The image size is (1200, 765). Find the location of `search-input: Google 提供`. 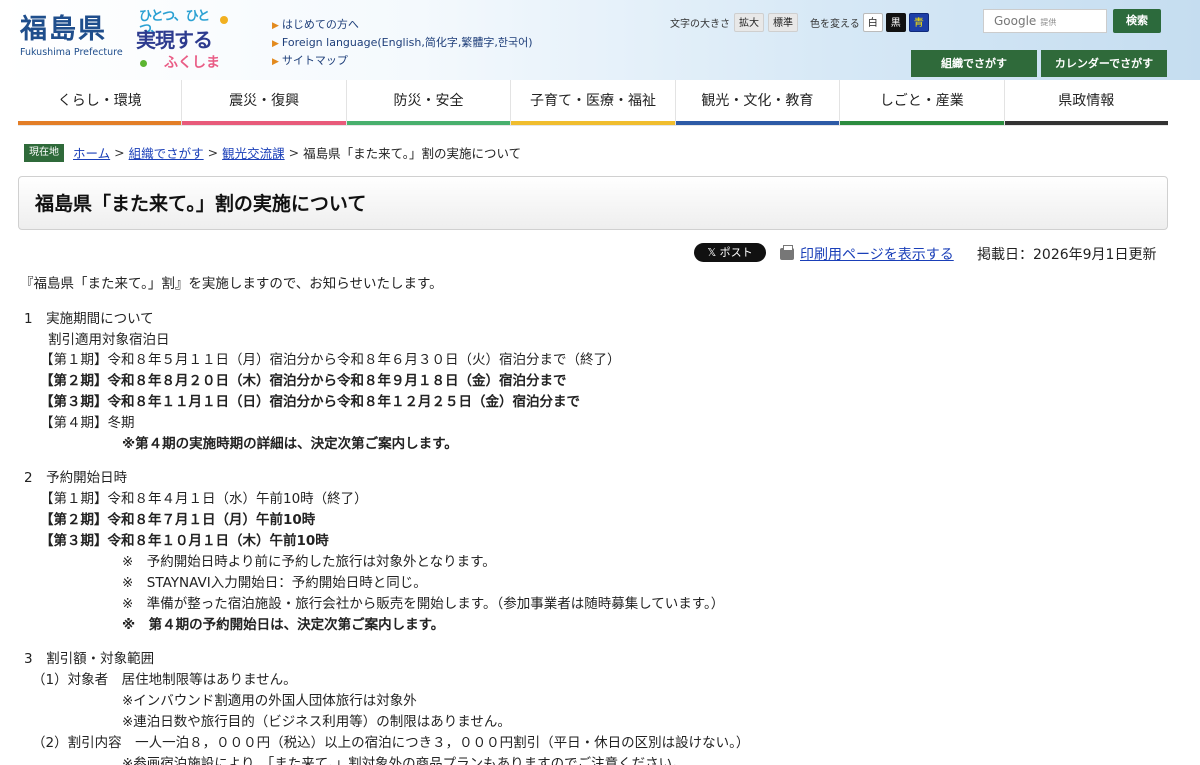

search-input: Google 提供 is located at coordinates (1045, 21).